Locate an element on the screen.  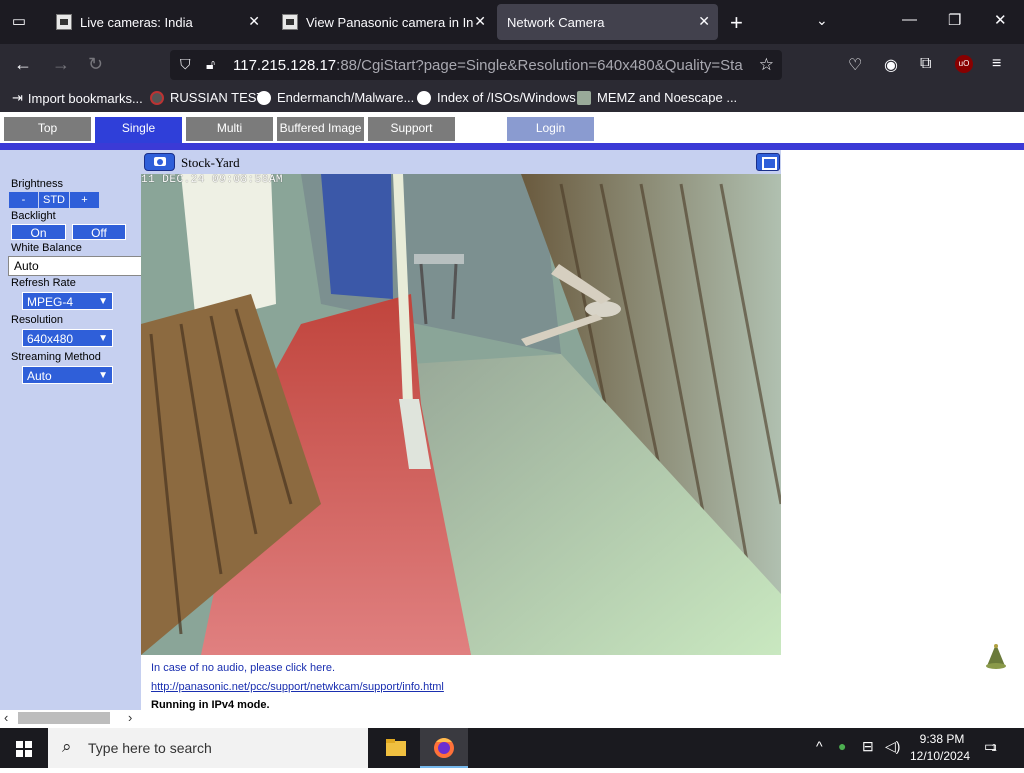
resolution-label: Resolution is located at coordinates (37, 320).